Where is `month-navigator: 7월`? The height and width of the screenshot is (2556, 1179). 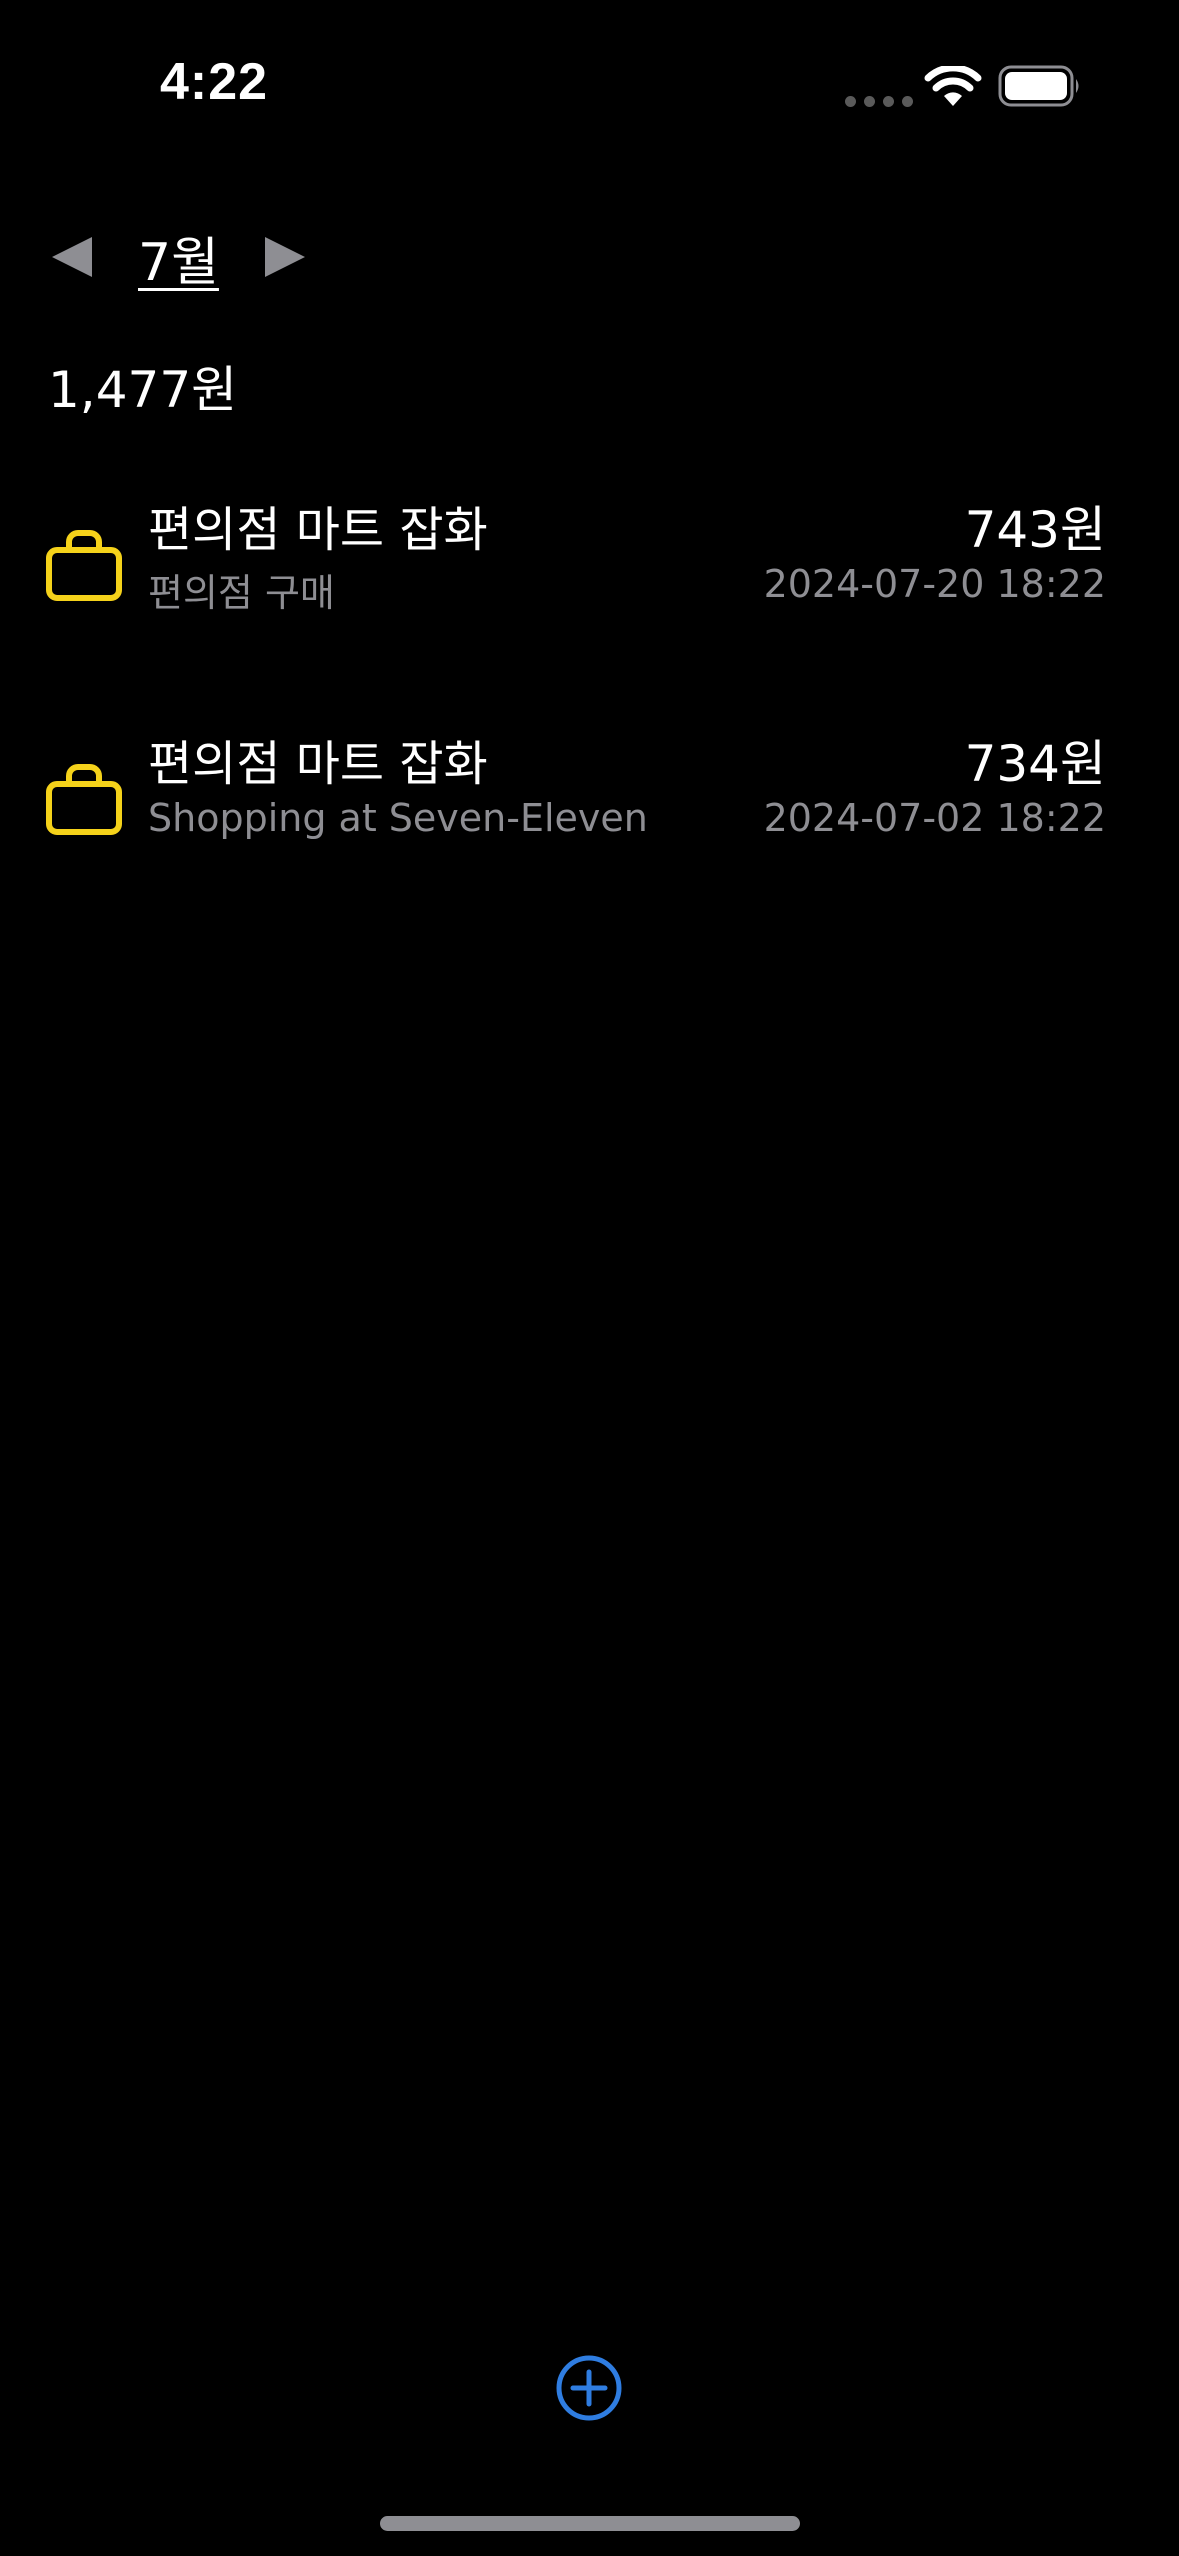 month-navigator: 7월 is located at coordinates (178, 257).